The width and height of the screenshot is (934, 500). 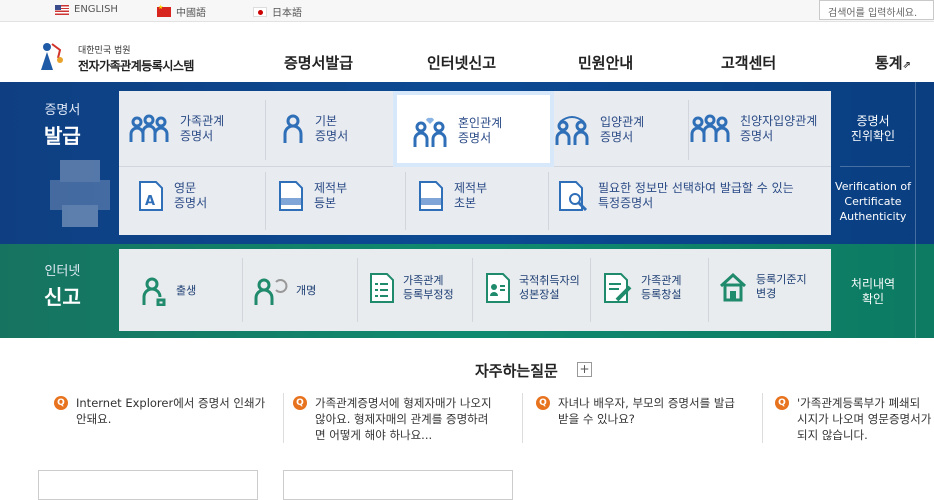 I want to click on logo-system-name: 전자가족관계등록시스템, so click(x=136, y=66).